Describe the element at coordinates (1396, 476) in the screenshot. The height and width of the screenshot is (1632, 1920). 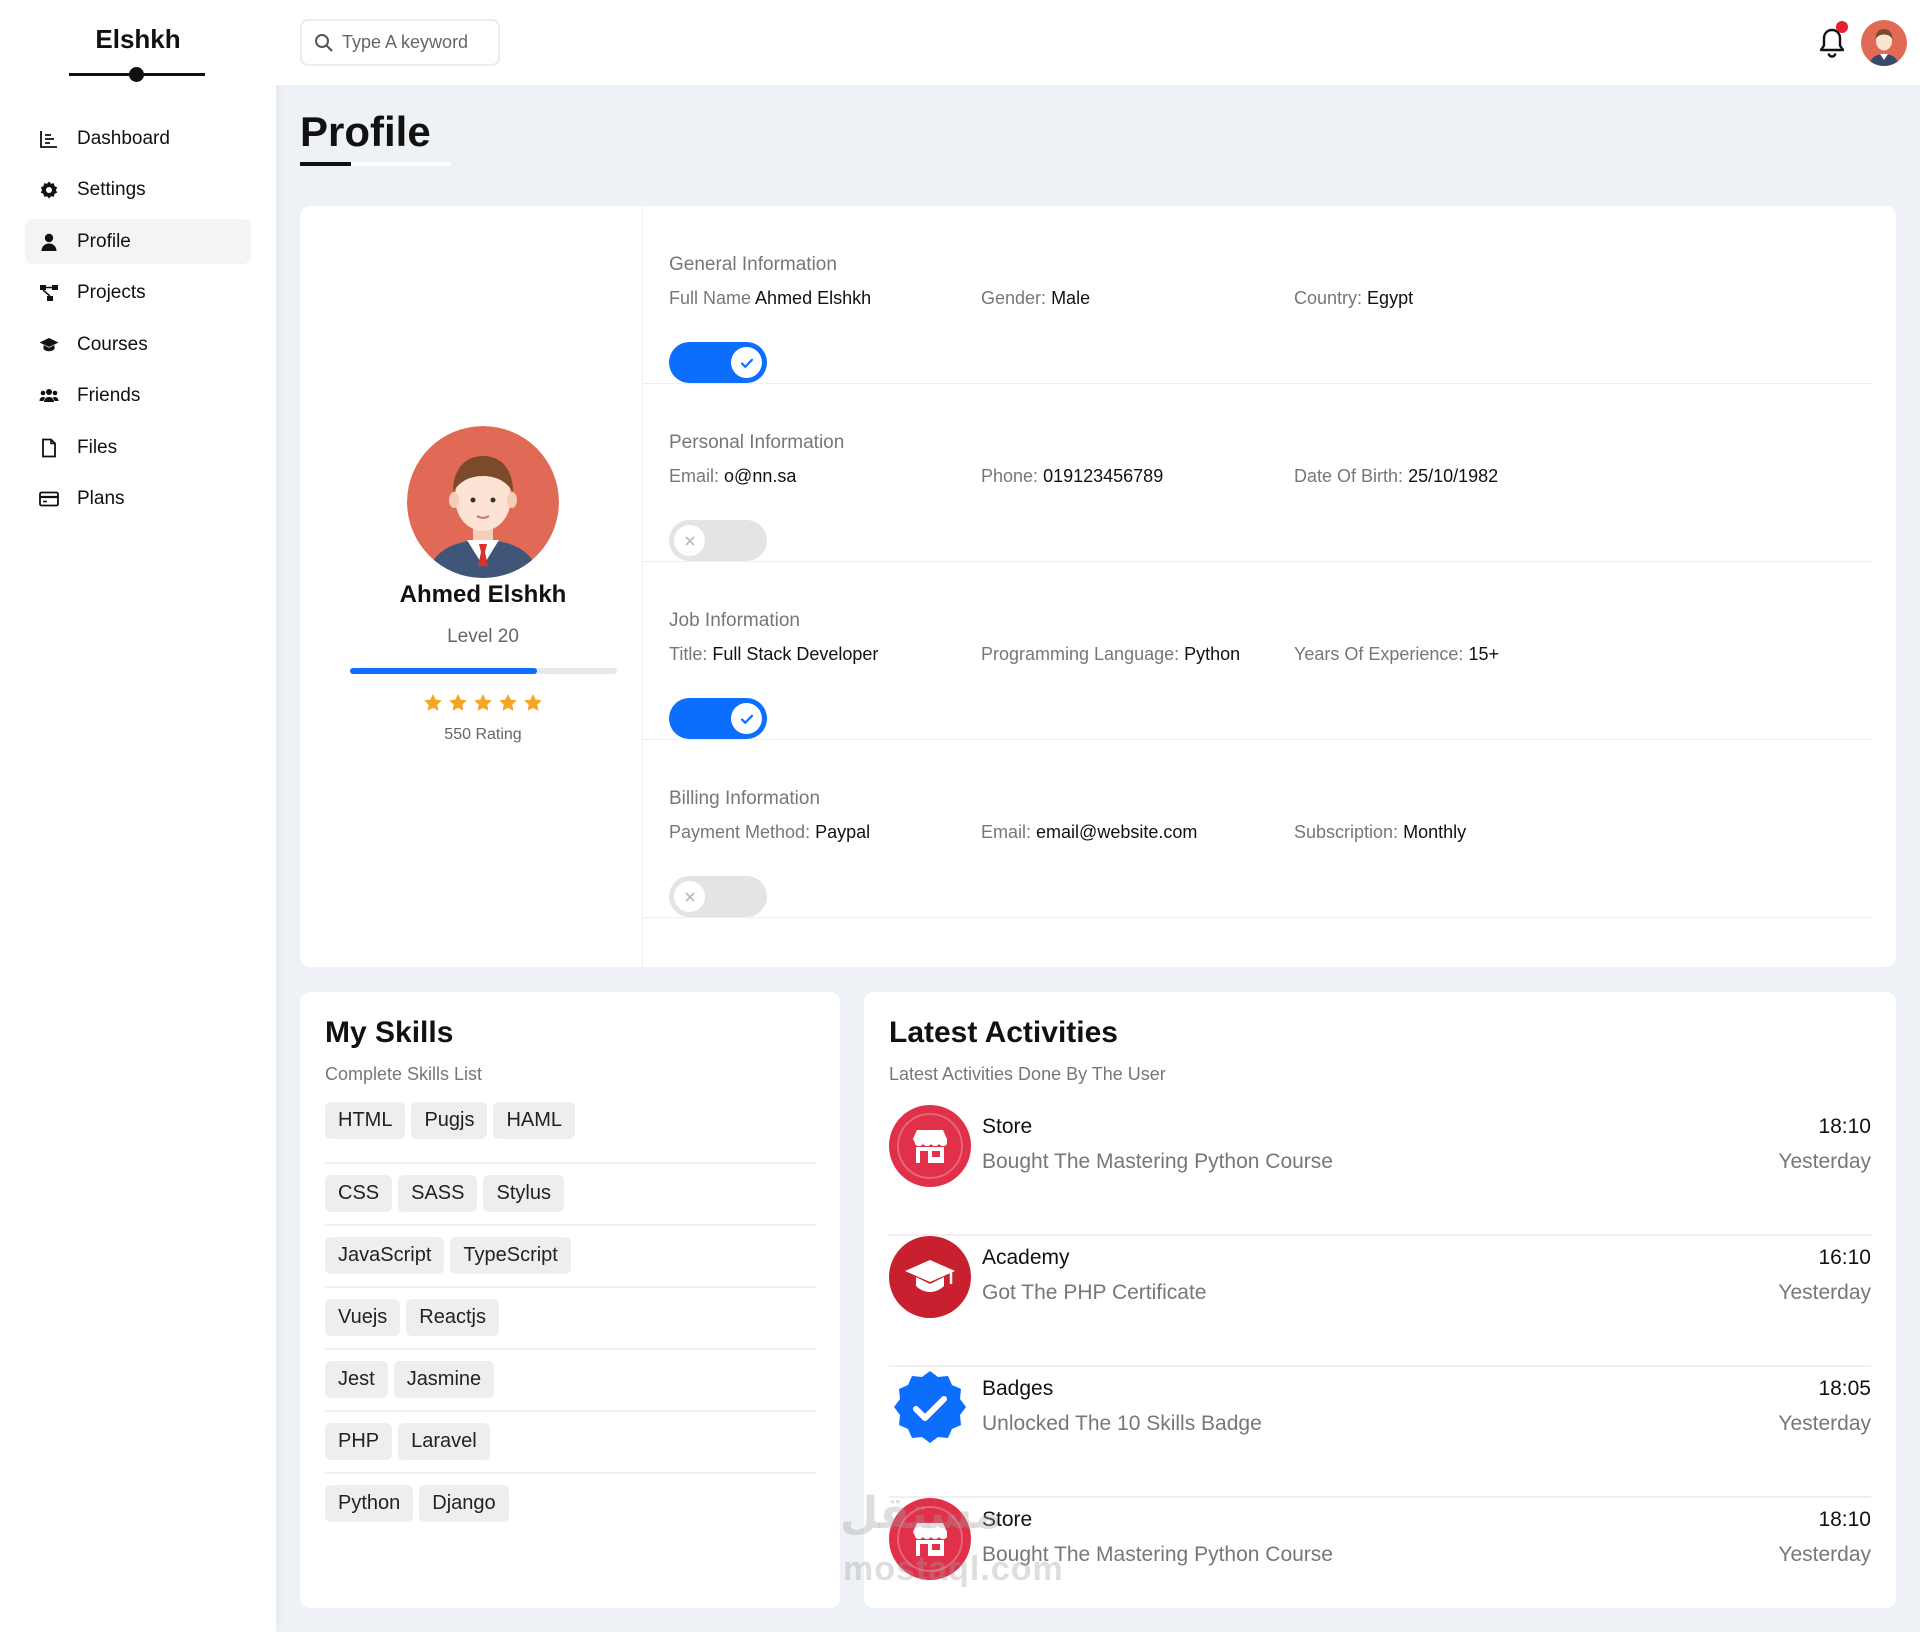
I see `date-of-birth-field: Date Of Birth: 25/10/1982` at that location.